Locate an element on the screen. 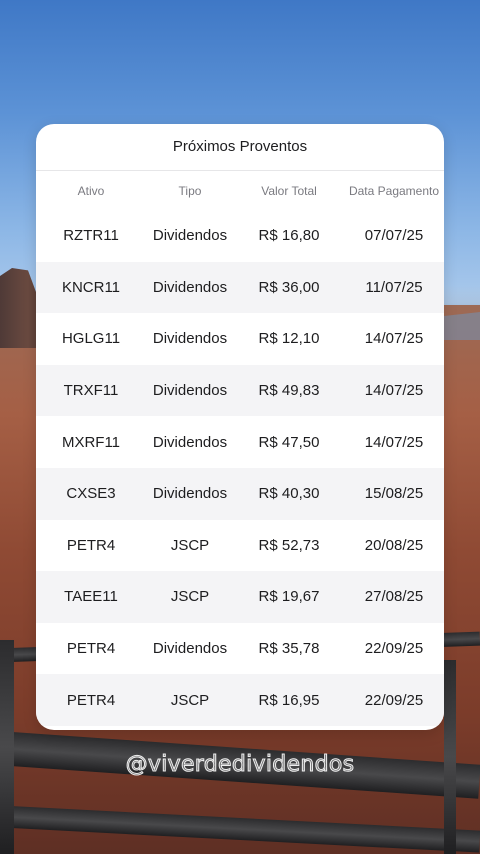 The image size is (480, 854). table-row: PETR4 JSCP R$ 52,73 20/08/25 is located at coordinates (240, 546).